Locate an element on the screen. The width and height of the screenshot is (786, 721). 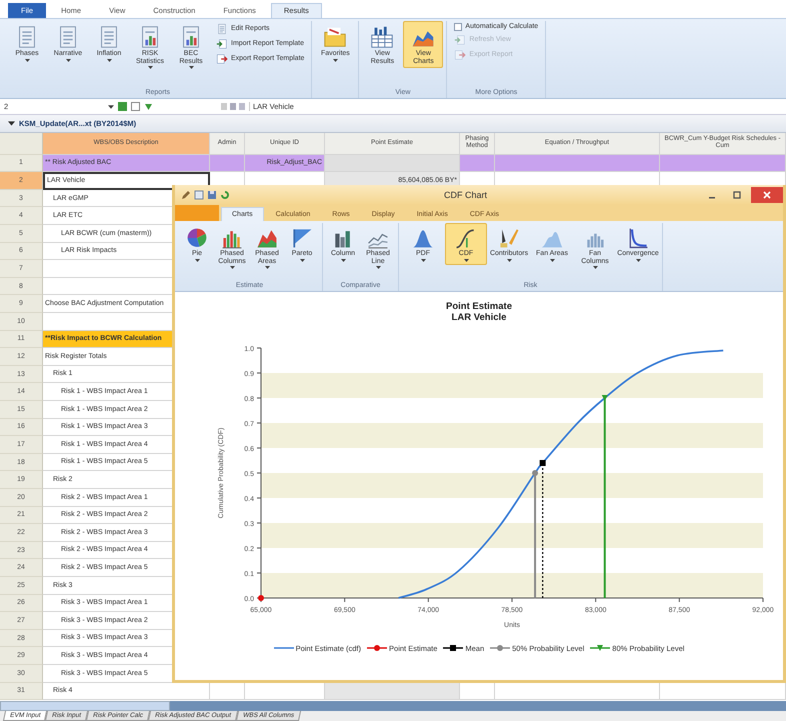
collapse-icon is located at coordinates (11, 123).